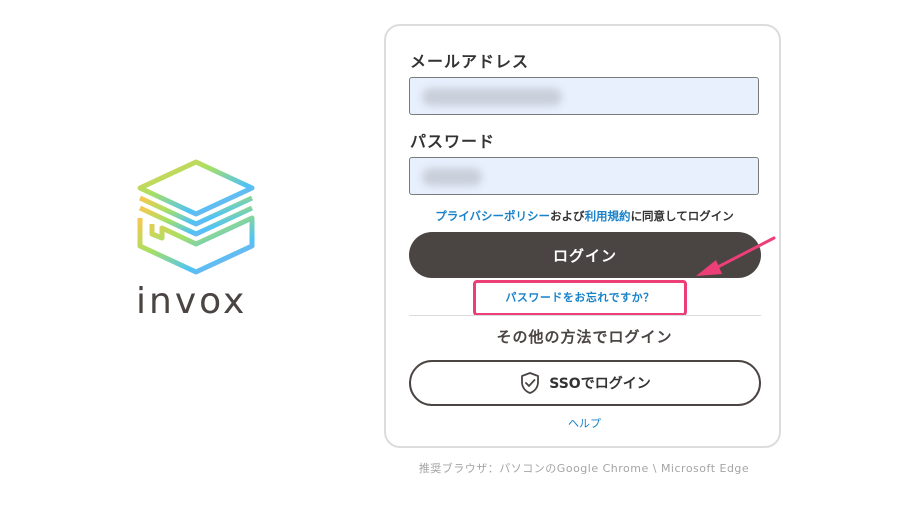  I want to click on help-link: ヘルプ, so click(584, 423).